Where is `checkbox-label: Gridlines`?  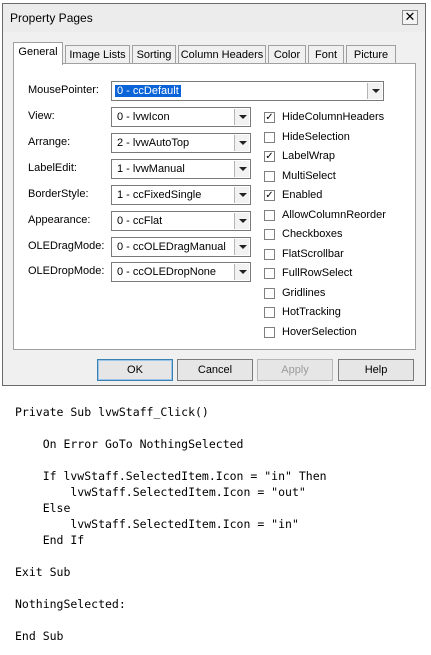
checkbox-label: Gridlines is located at coordinates (304, 293).